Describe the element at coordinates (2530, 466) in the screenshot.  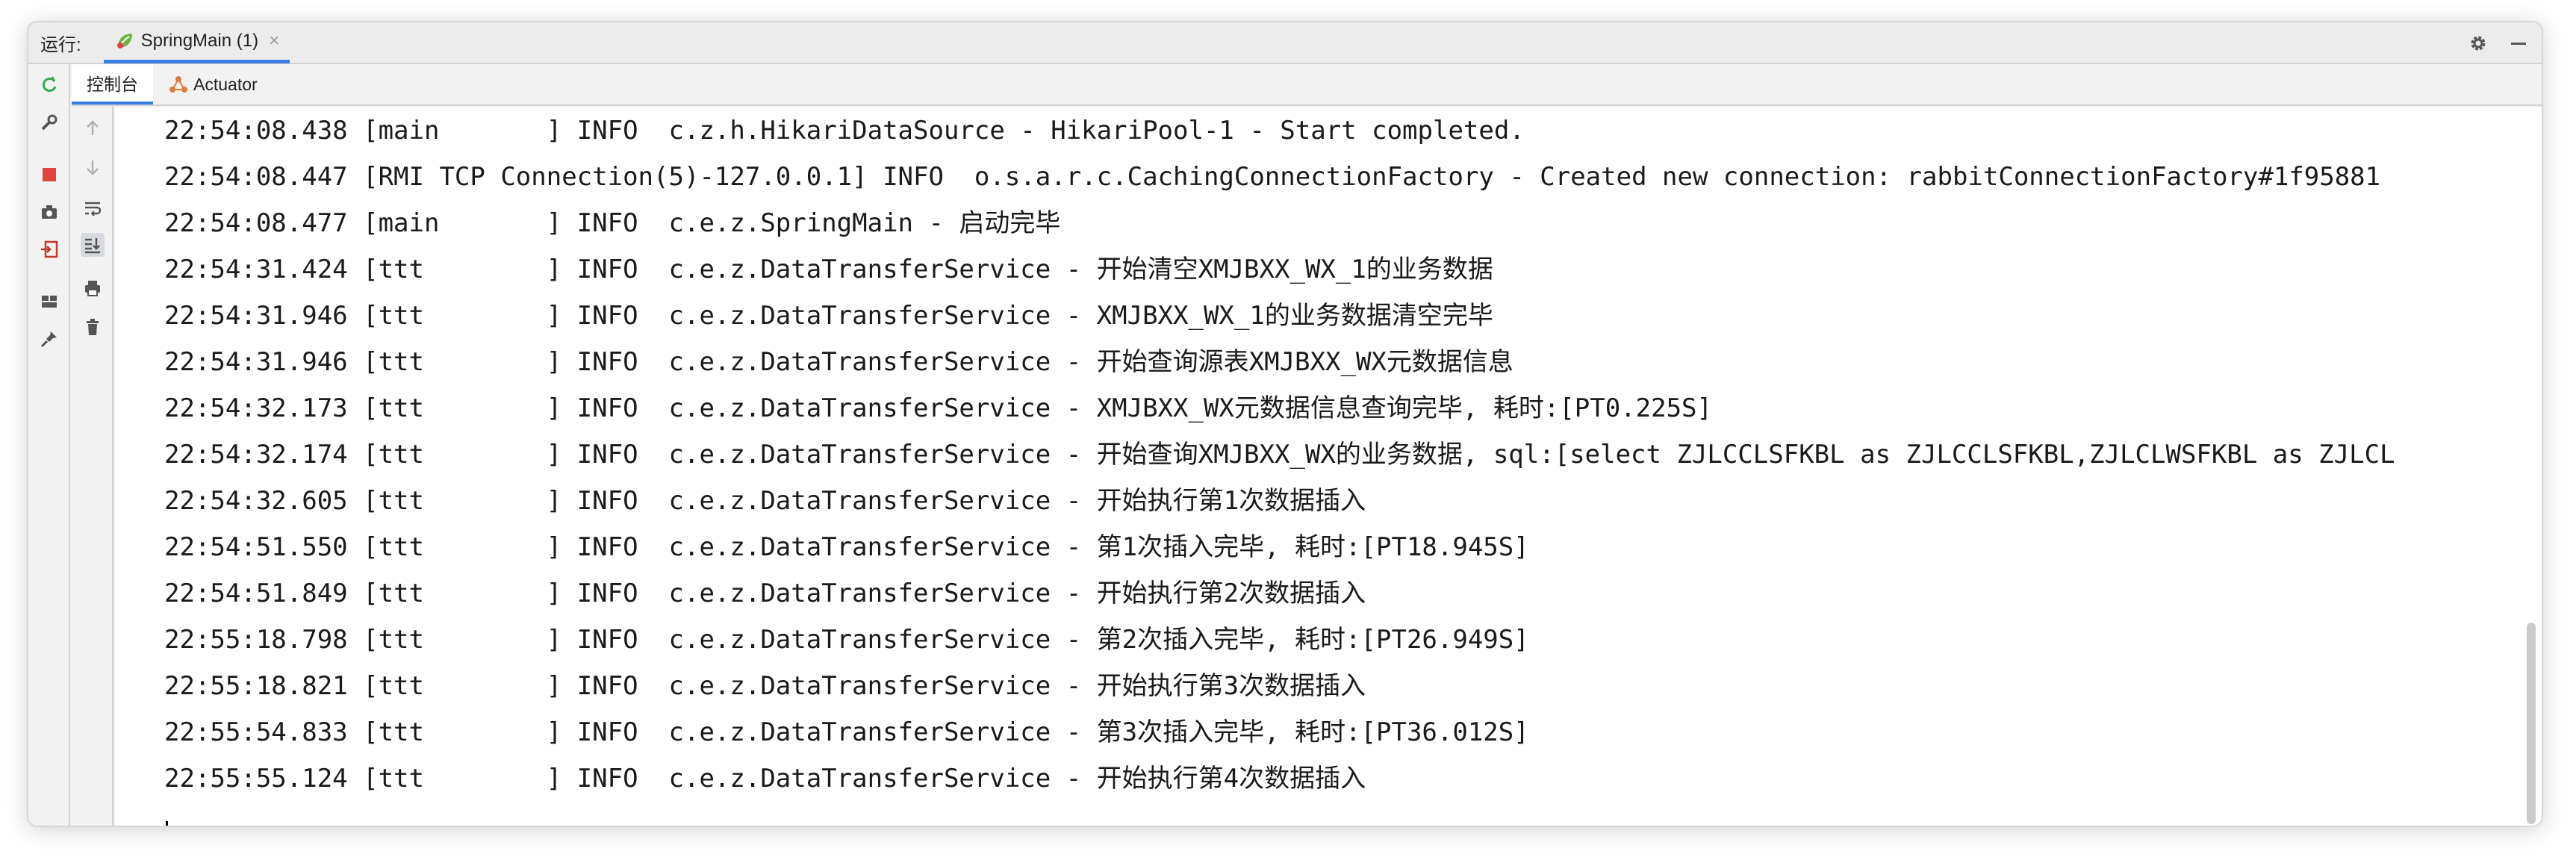
I see `vertical-scrollbar` at that location.